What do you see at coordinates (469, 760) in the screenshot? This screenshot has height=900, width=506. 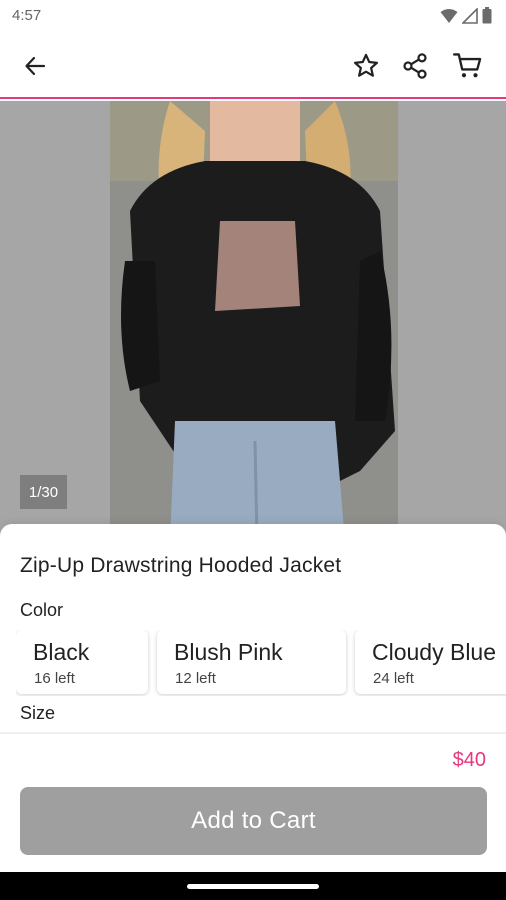 I see `price: $40` at bounding box center [469, 760].